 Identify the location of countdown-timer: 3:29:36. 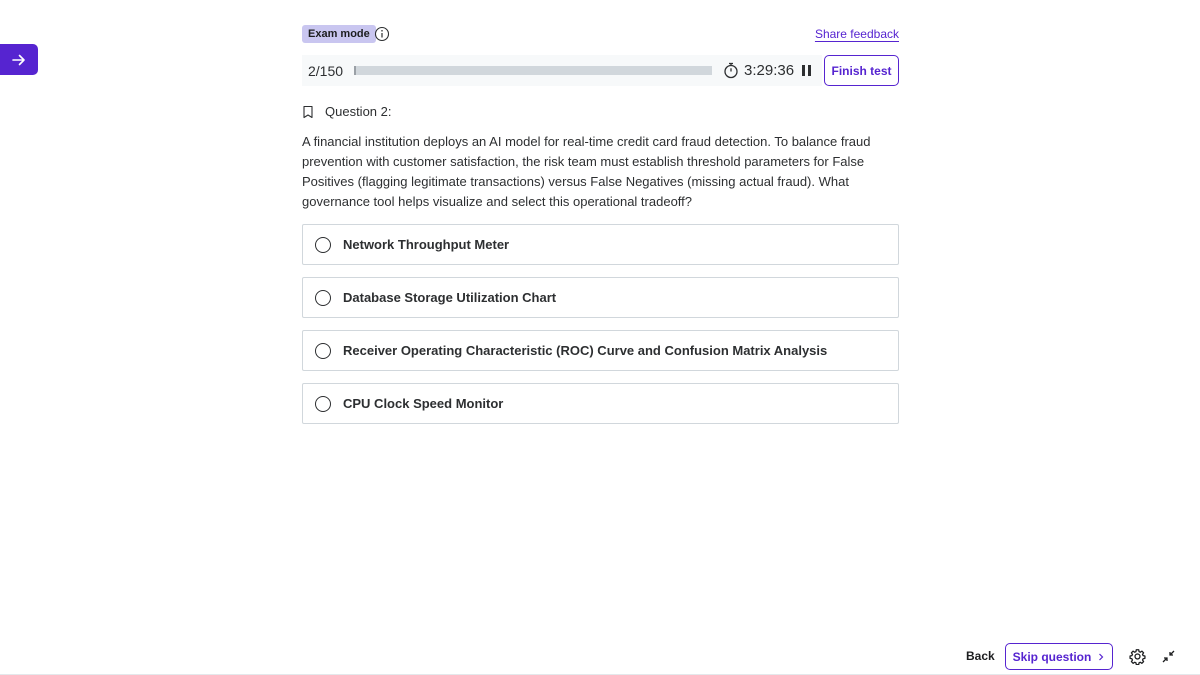
(769, 70).